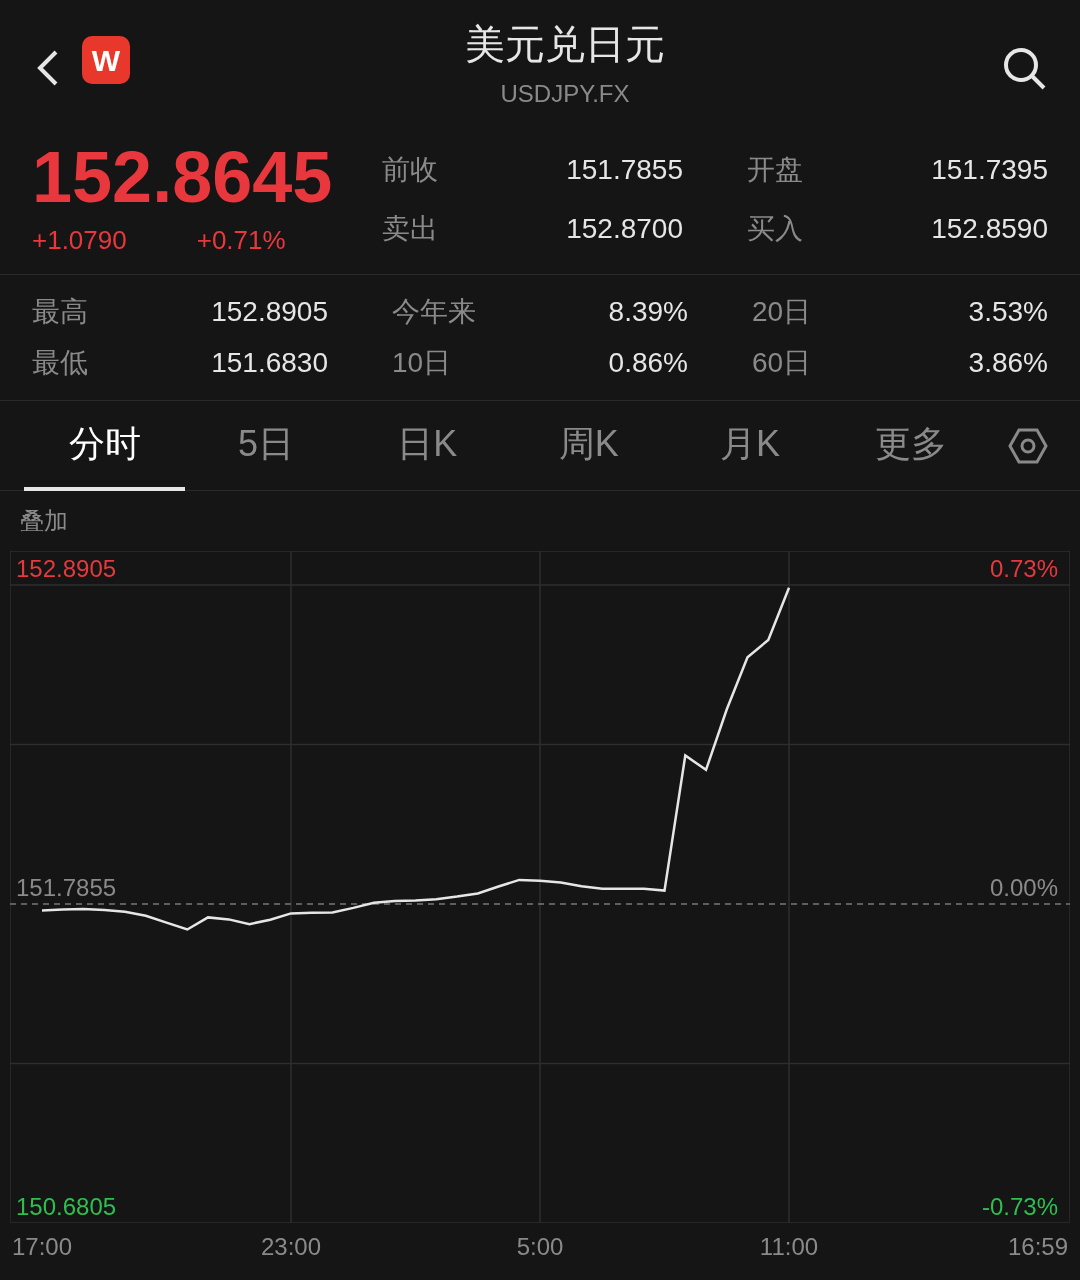  I want to click on stat-label: 20日, so click(782, 312).